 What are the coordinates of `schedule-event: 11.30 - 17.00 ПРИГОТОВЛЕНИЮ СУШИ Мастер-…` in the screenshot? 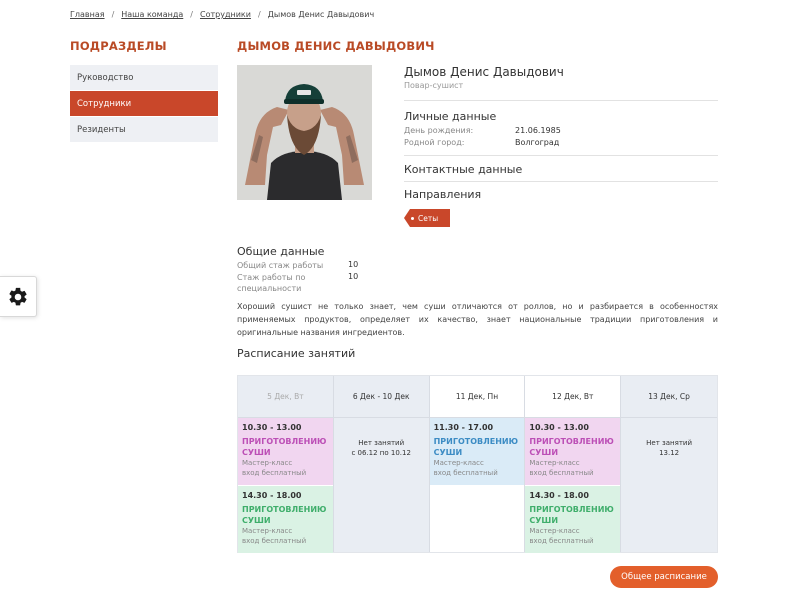 It's located at (477, 451).